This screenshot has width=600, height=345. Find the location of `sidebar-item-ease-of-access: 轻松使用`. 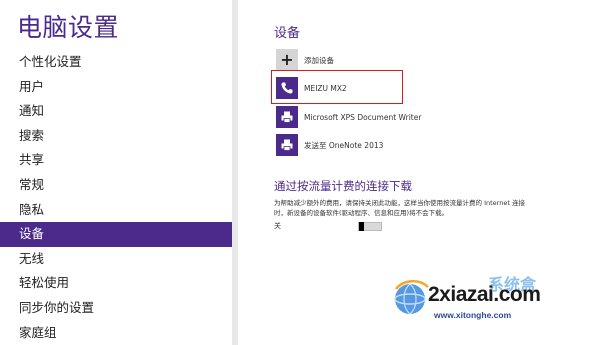

sidebar-item-ease-of-access: 轻松使用 is located at coordinates (116, 283).